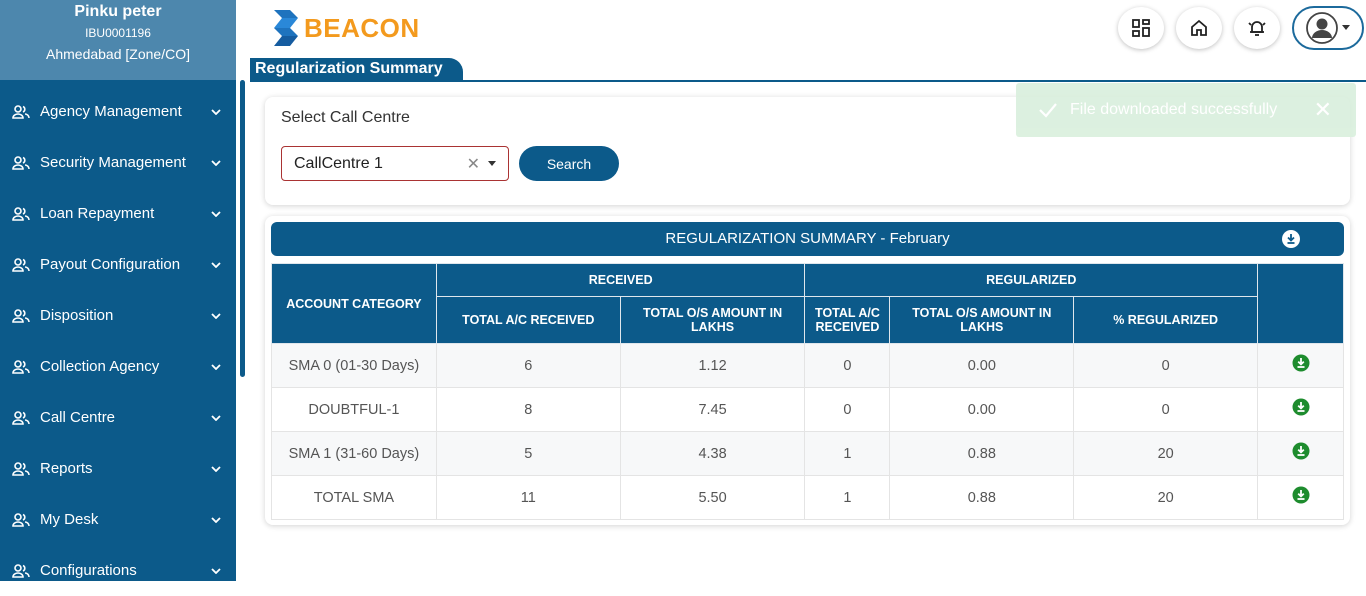 The height and width of the screenshot is (596, 1366). What do you see at coordinates (356, 69) in the screenshot?
I see `page-title: Regularization Summary` at bounding box center [356, 69].